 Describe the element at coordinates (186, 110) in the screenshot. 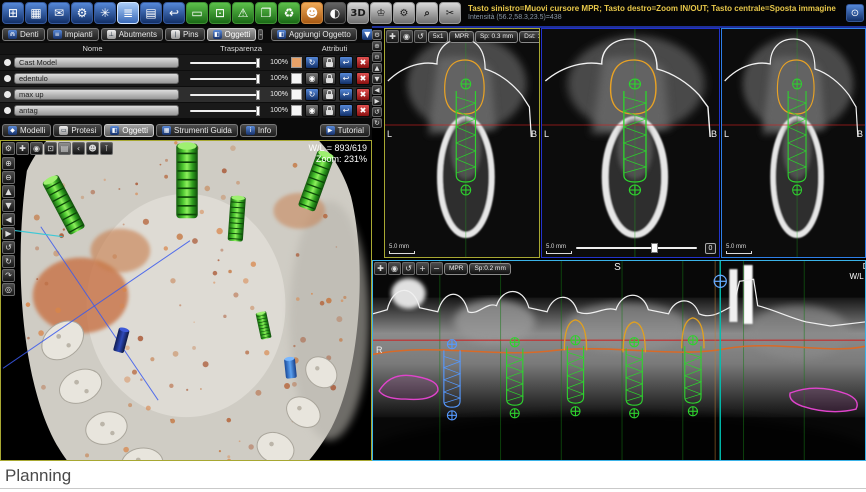

I see `object-row-antag: 100% ◉ ↩ ✖` at that location.